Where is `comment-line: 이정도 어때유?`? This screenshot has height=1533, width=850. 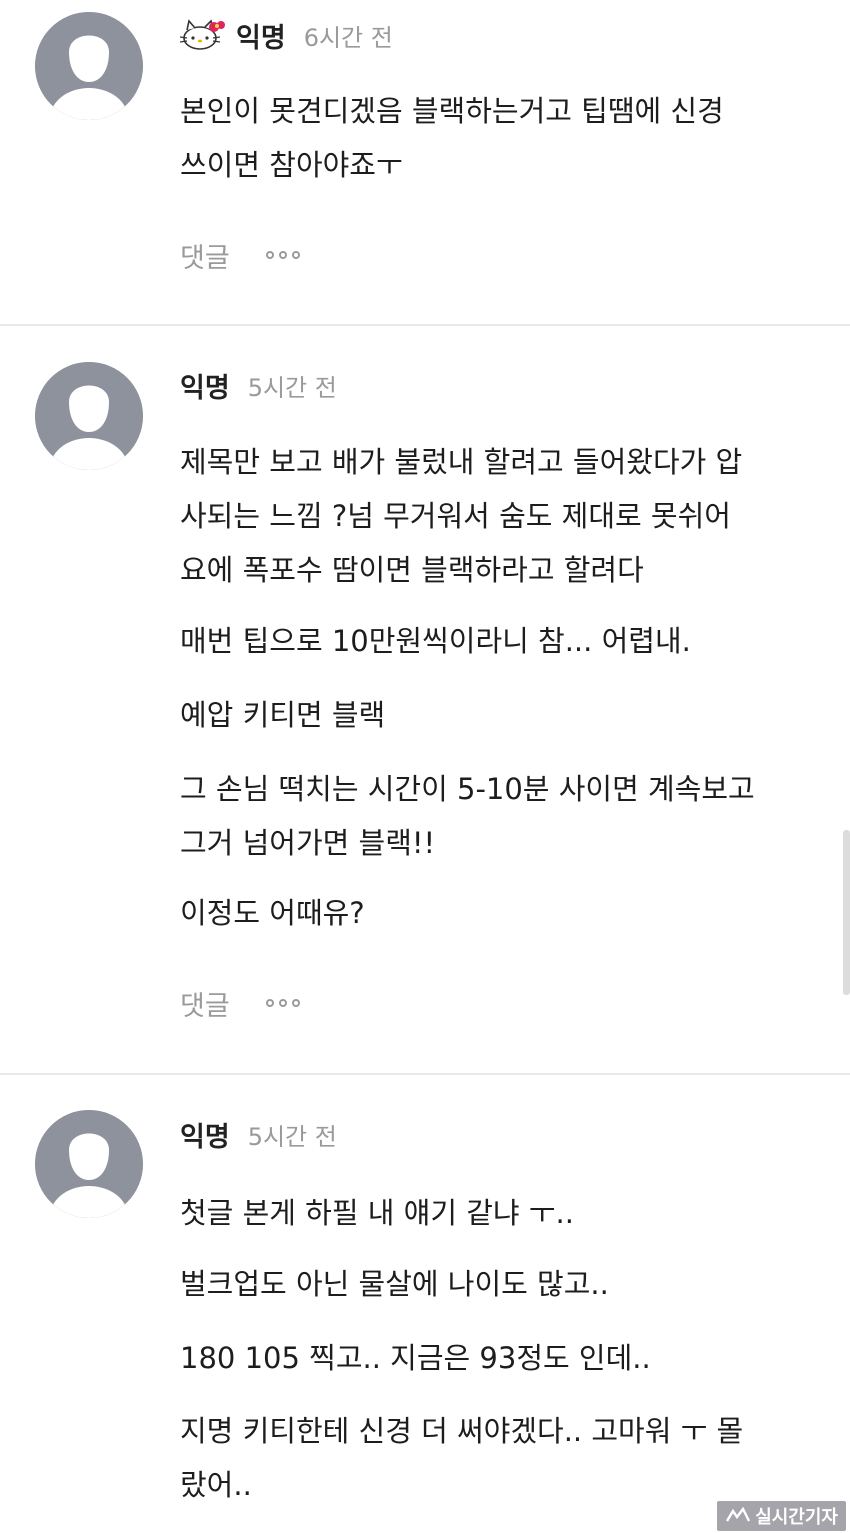 comment-line: 이정도 어때유? is located at coordinates (272, 913).